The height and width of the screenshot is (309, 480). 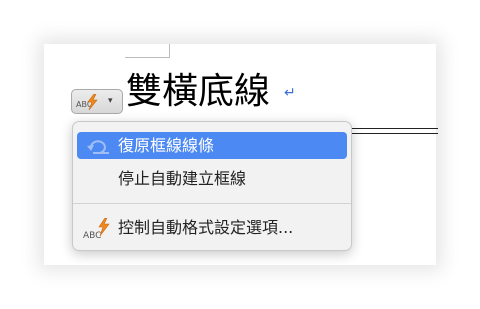 What do you see at coordinates (166, 145) in the screenshot?
I see `menu-item-label: 復原框線線條` at bounding box center [166, 145].